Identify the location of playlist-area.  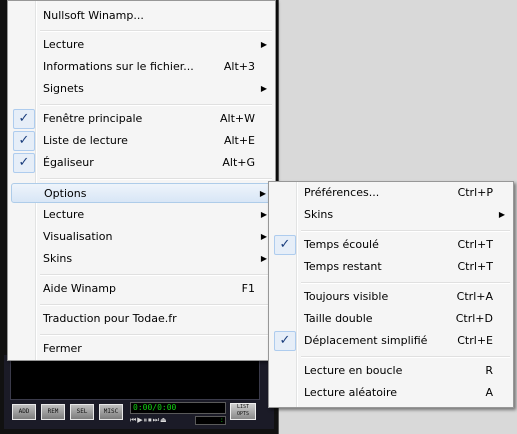
(135, 380).